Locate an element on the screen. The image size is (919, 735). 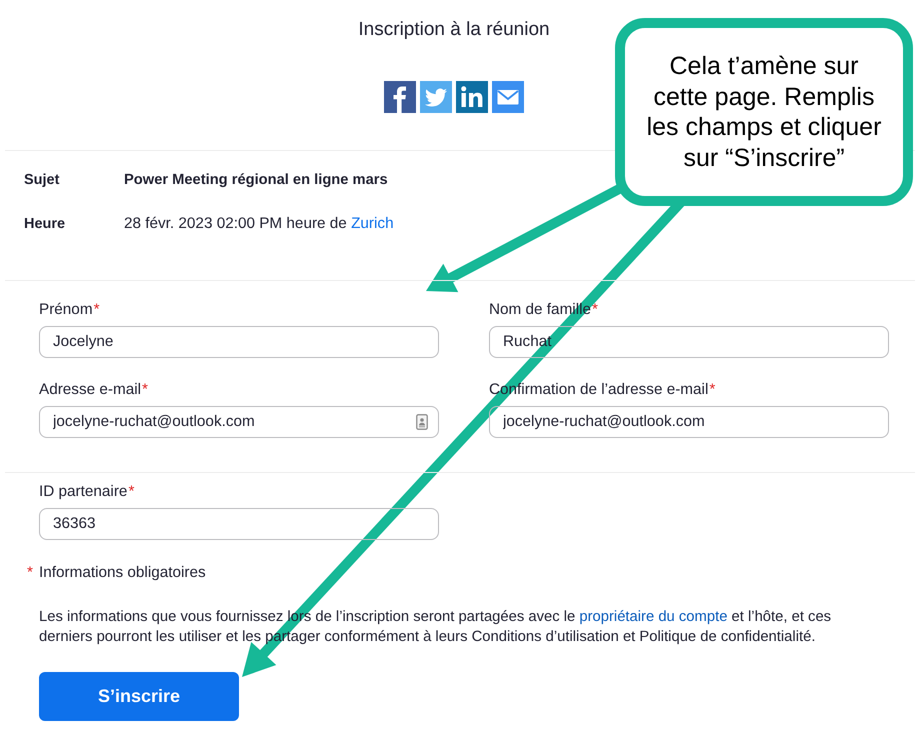
input-field: 36363 is located at coordinates (239, 524).